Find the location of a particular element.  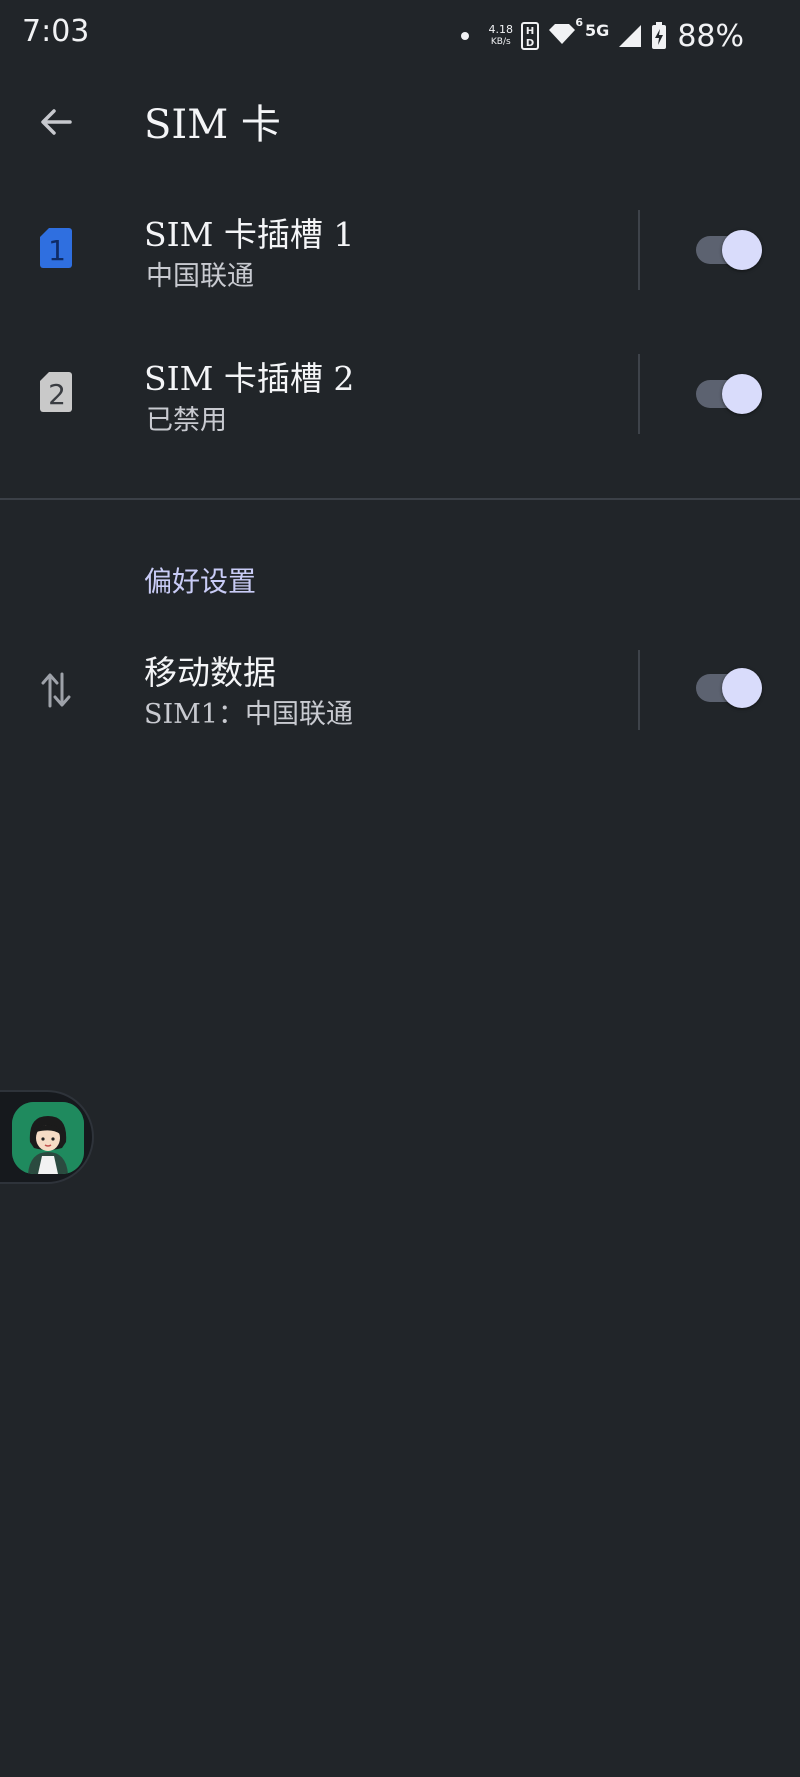

sim-card-2-shape: 2 is located at coordinates (56, 392).